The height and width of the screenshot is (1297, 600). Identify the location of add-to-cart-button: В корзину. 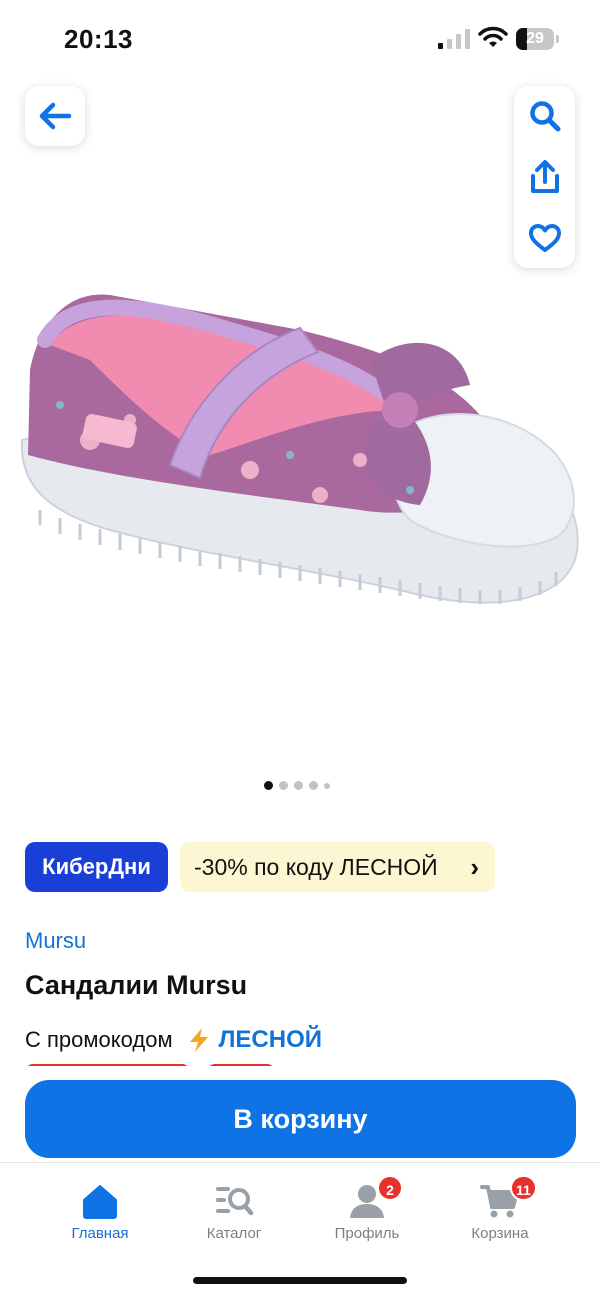
(300, 1119).